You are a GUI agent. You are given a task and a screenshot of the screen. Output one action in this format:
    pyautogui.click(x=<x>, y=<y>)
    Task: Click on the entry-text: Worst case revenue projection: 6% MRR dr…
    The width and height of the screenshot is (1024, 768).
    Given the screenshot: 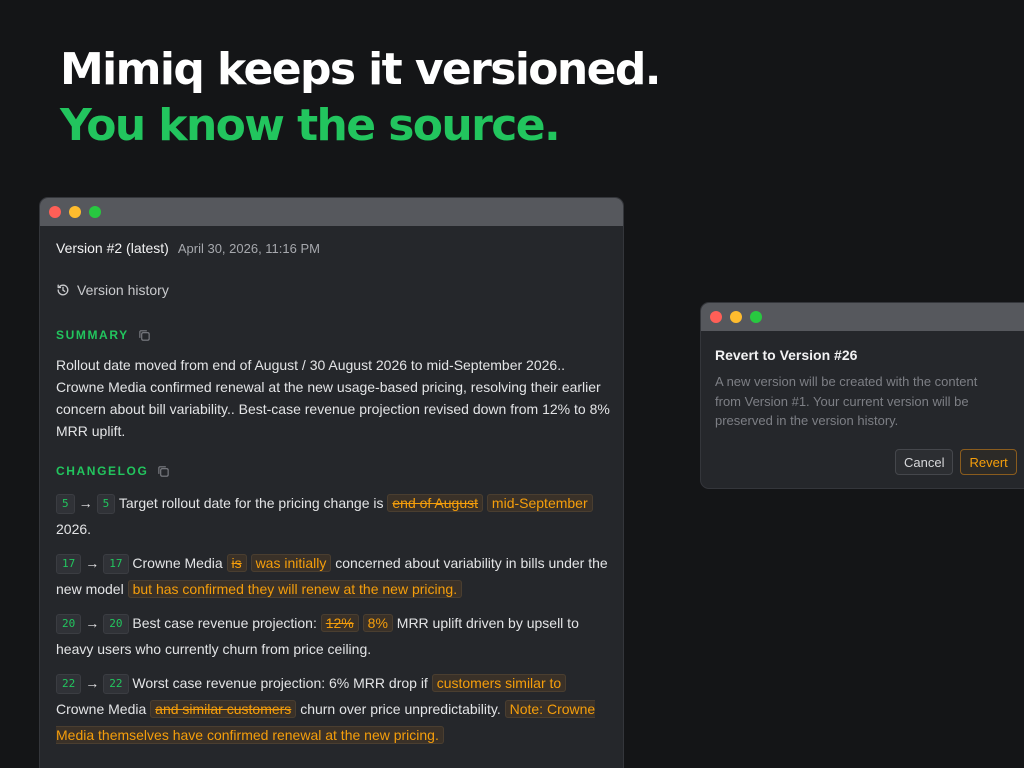 What is the action you would take?
    pyautogui.click(x=282, y=683)
    